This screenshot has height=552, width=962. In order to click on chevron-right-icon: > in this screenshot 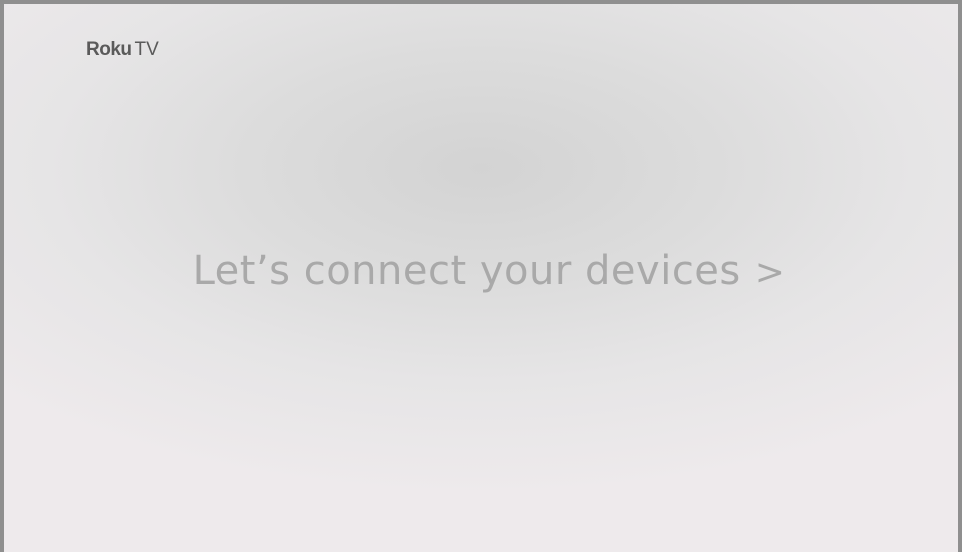, I will do `click(770, 272)`.